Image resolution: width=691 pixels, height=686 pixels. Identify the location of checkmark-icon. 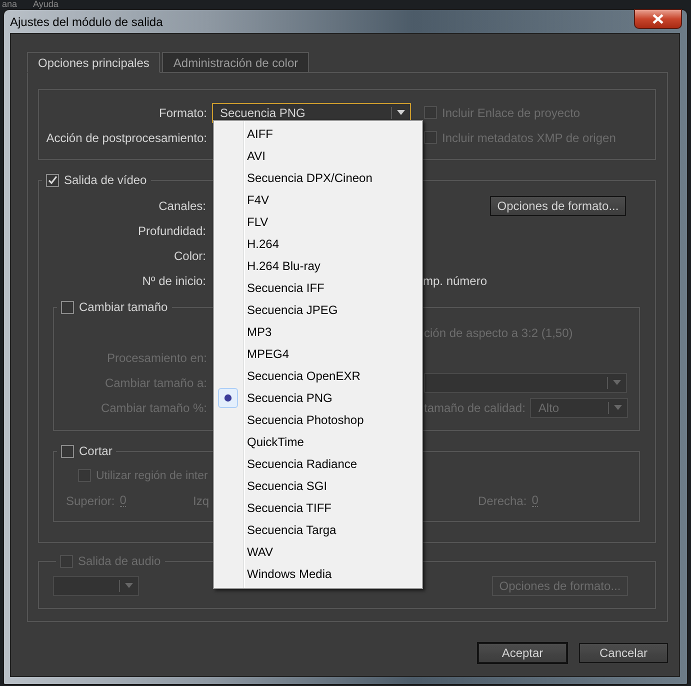
(52, 180).